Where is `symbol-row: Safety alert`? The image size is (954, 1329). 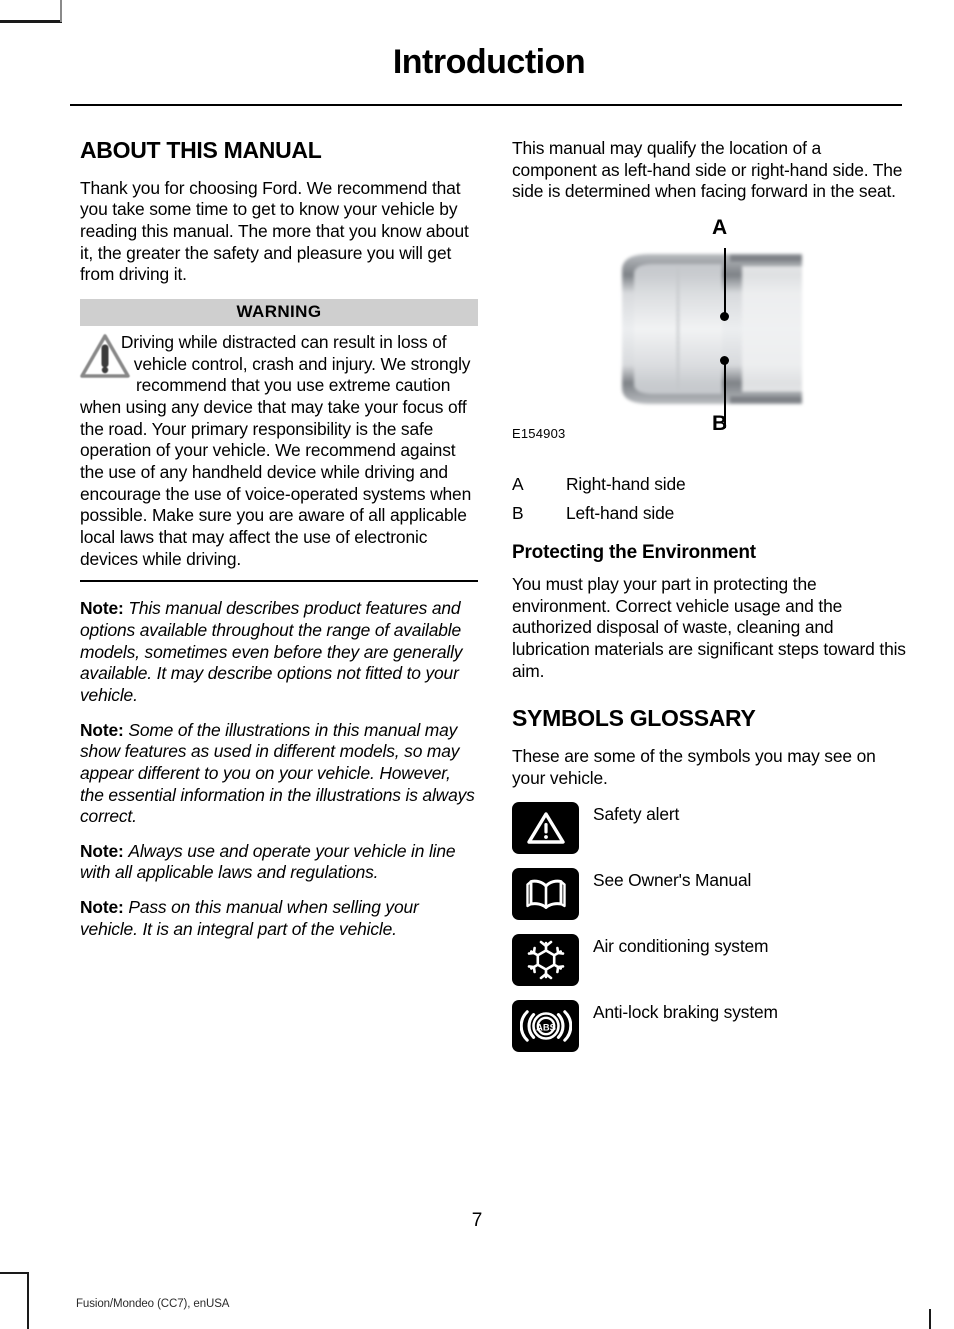
symbol-row: Safety alert is located at coordinates (711, 828).